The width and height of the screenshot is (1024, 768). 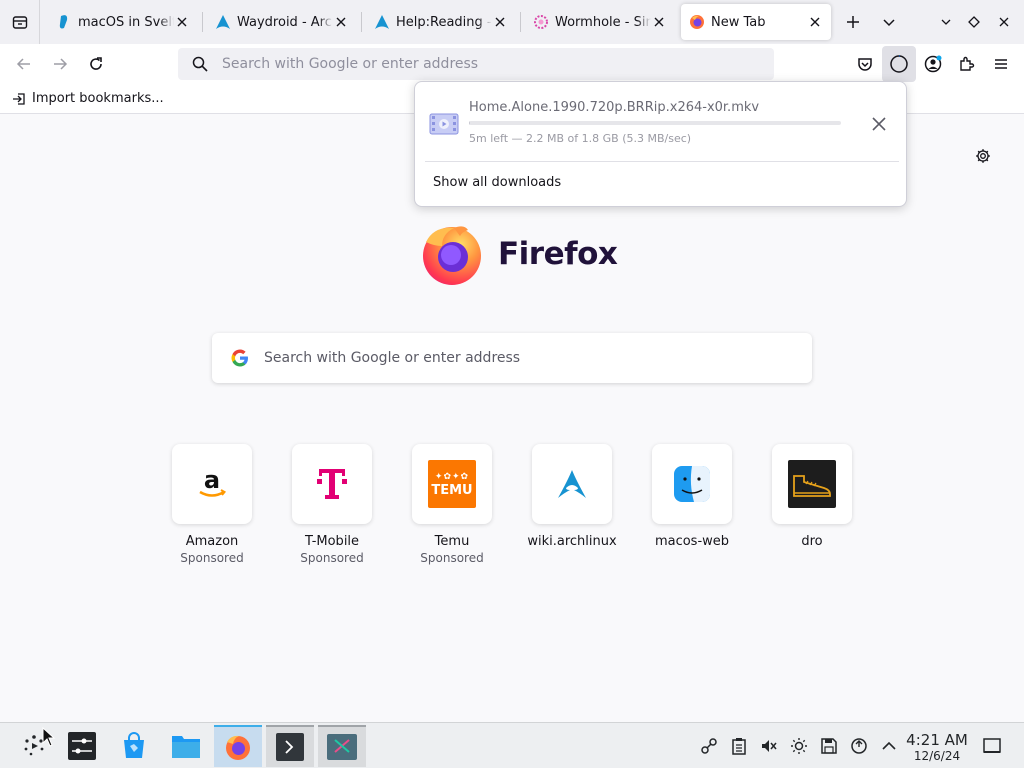 I want to click on hamburger-menu-icon, so click(x=1001, y=64).